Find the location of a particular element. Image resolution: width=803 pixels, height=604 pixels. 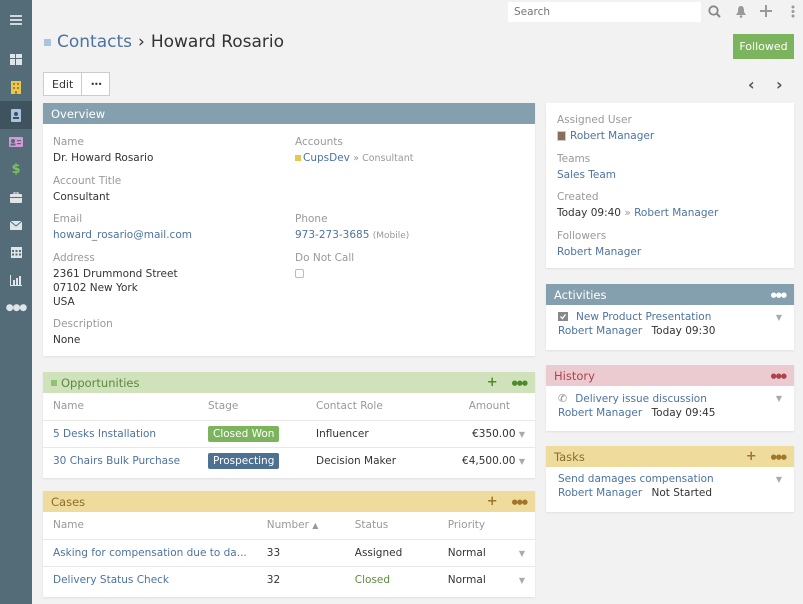

task-menu-caret-icon: ▼ is located at coordinates (779, 479).